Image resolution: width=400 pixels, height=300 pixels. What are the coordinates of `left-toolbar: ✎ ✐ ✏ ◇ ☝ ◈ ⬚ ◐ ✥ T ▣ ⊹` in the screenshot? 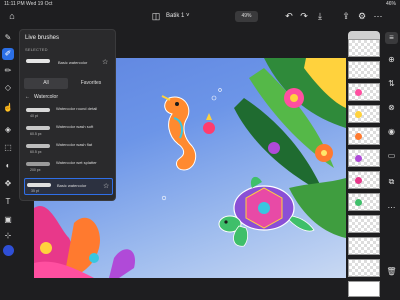 It's located at (8, 163).